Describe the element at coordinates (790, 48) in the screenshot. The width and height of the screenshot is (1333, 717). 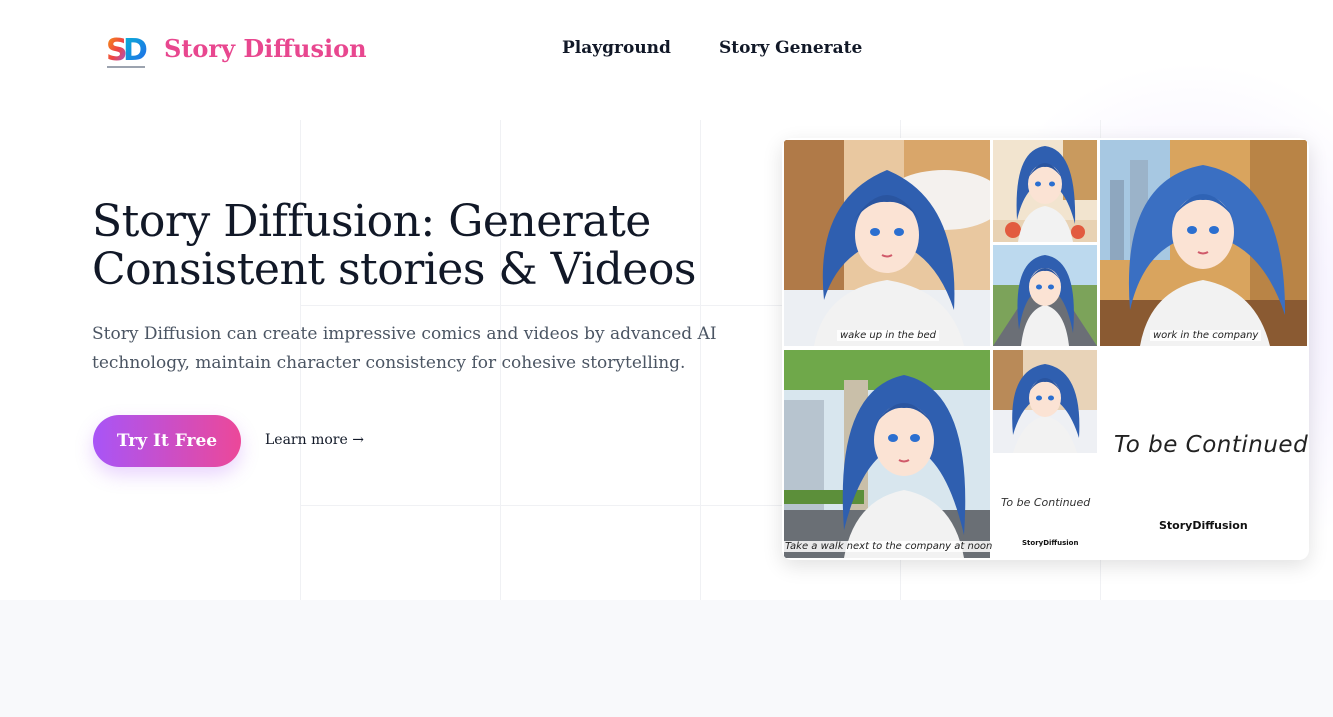
I see `nav-story-generate: Story Generate` at that location.